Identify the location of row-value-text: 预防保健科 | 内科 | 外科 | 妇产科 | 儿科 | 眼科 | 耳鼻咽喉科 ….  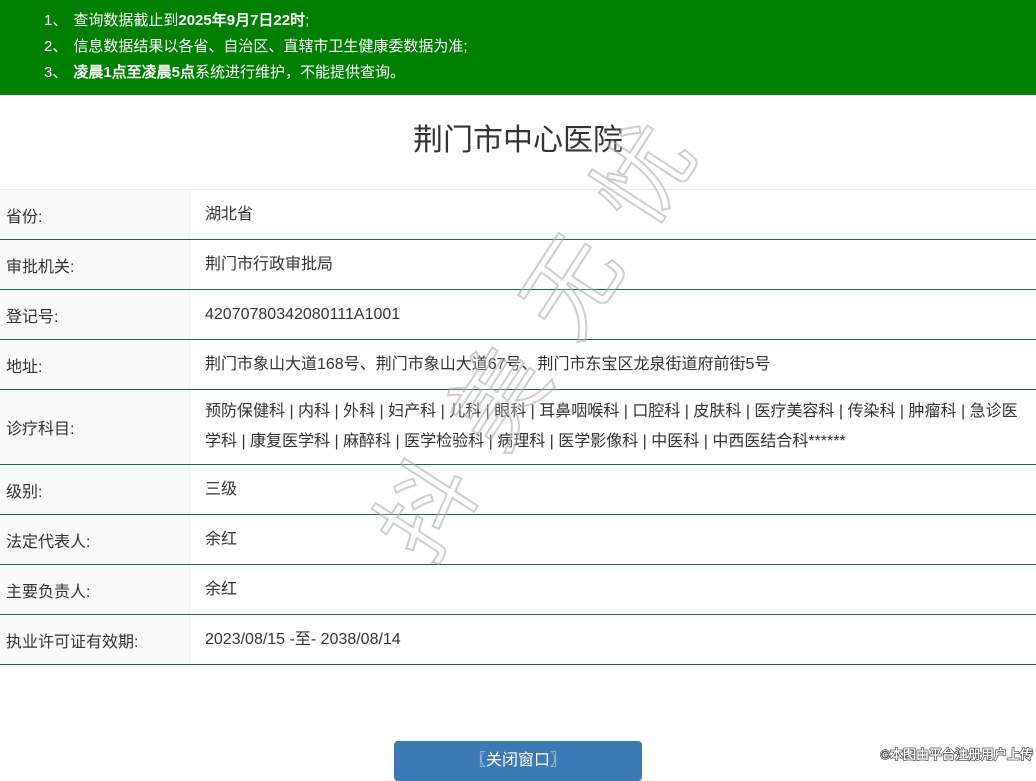
(611, 426).